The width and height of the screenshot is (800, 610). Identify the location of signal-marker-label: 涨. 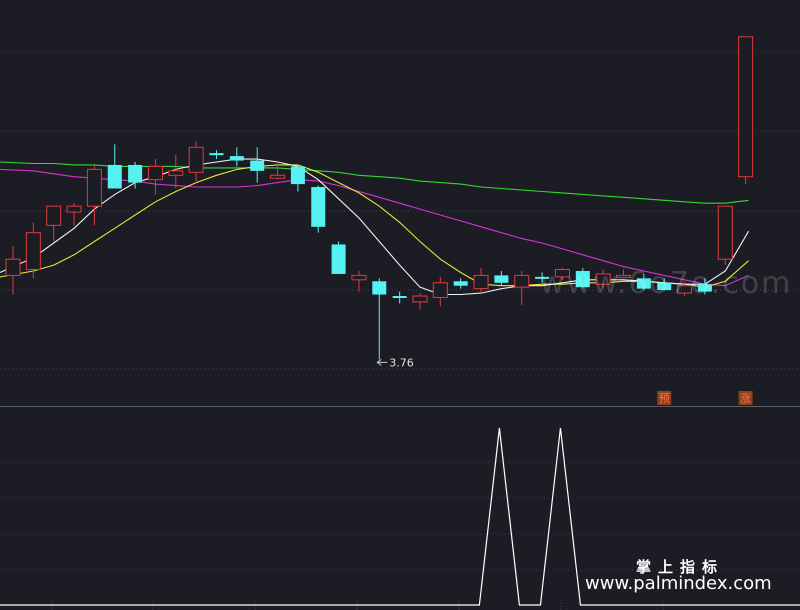
(745, 398).